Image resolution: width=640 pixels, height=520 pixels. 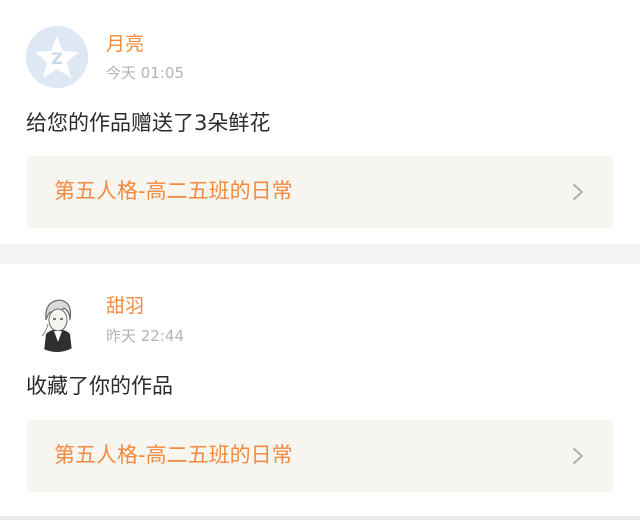 I want to click on timestamp: 昨天 22:44, so click(x=145, y=336).